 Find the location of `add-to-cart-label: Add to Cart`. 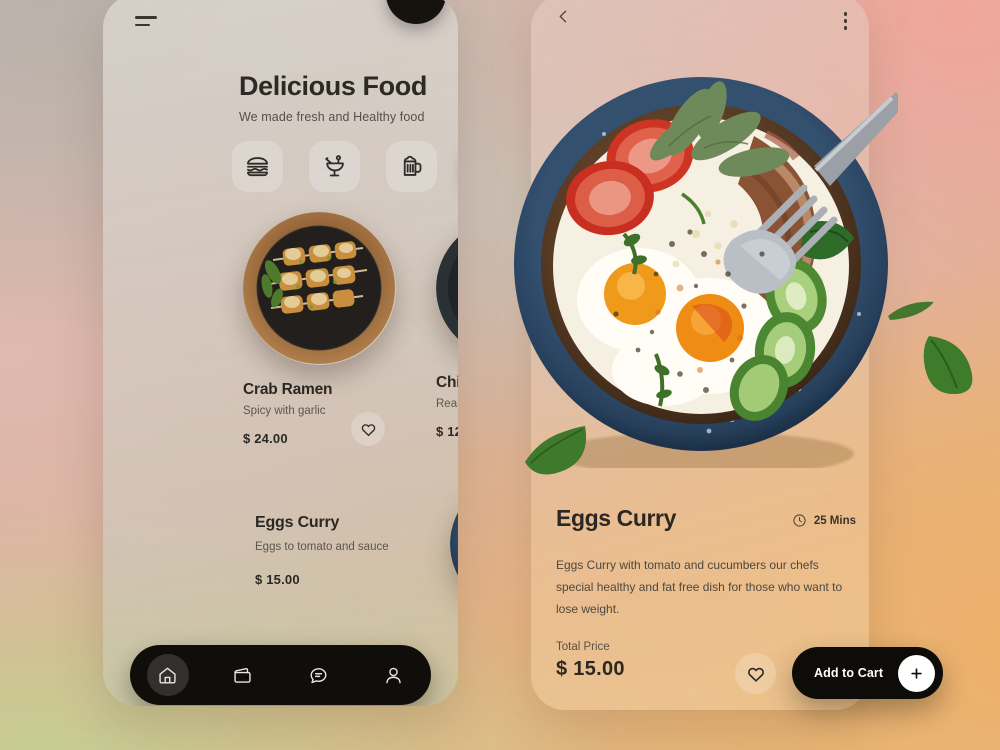

add-to-cart-label: Add to Cart is located at coordinates (849, 673).